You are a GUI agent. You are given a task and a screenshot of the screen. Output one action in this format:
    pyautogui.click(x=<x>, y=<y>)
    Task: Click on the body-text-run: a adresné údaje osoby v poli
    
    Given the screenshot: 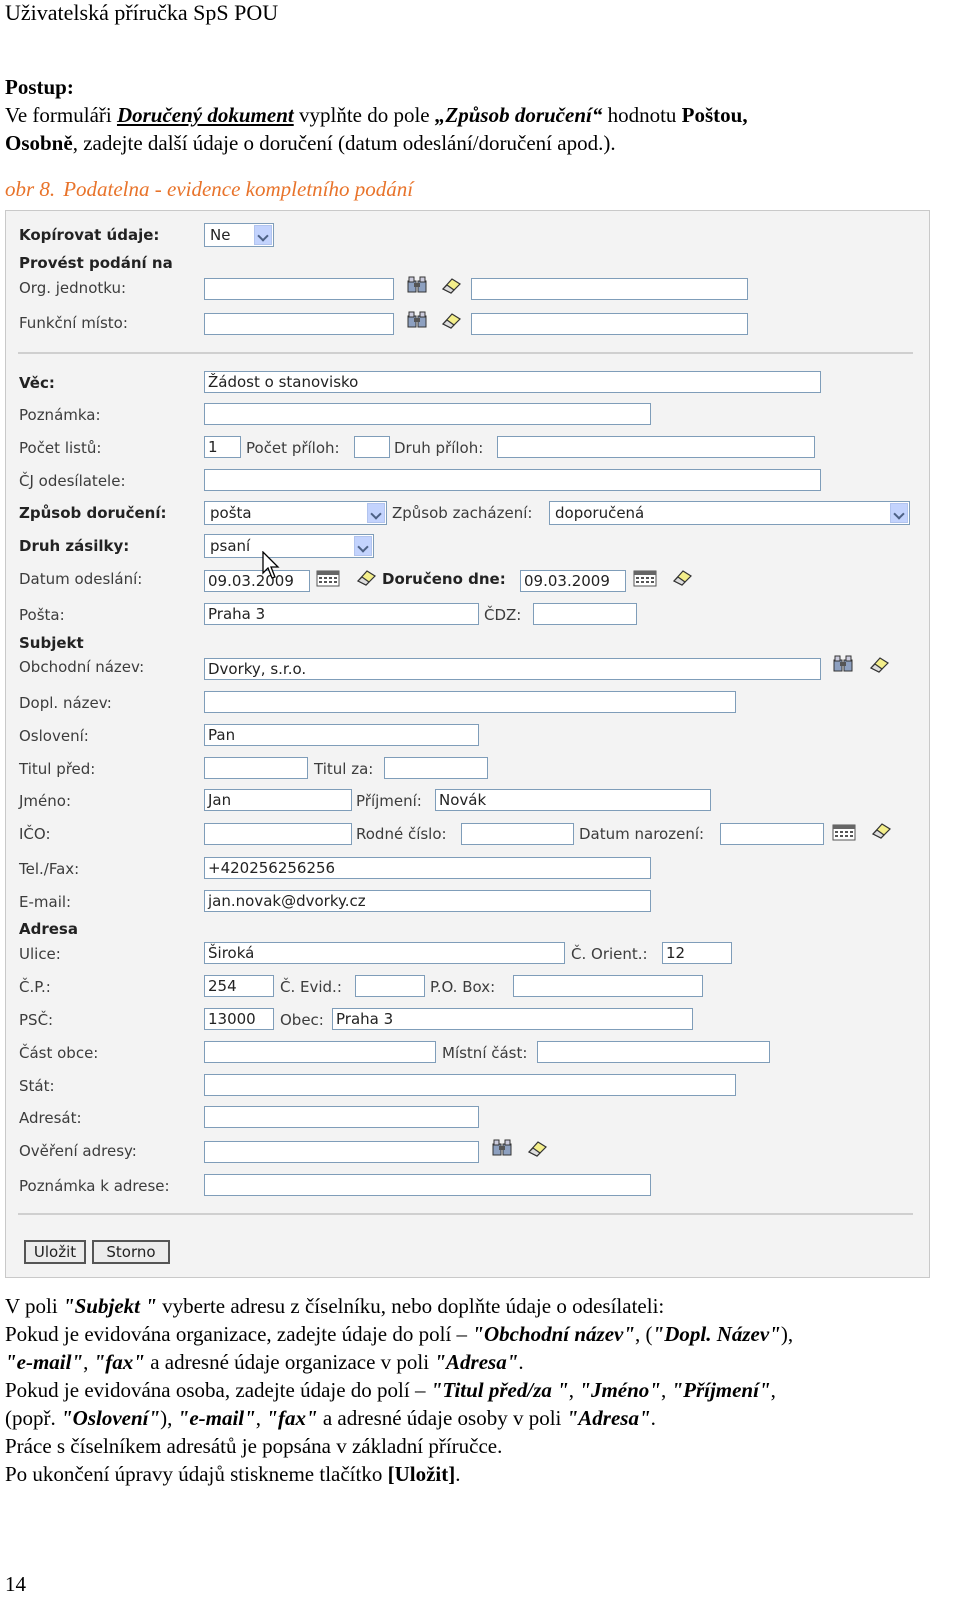 What is the action you would take?
    pyautogui.click(x=442, y=1418)
    